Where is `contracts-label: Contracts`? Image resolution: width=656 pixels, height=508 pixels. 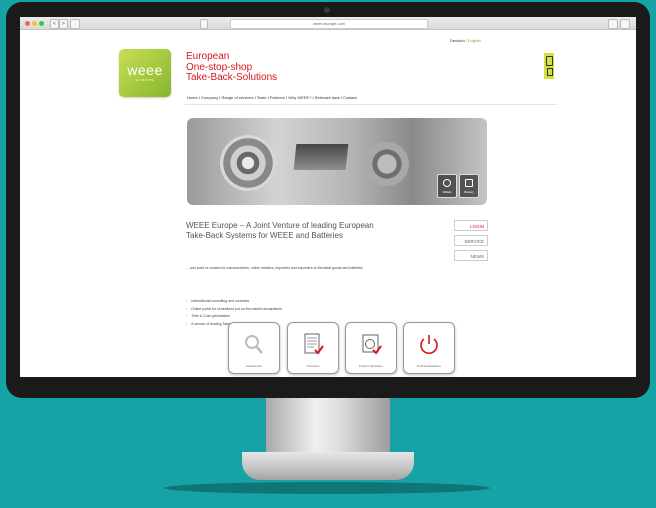
contracts-label: Contracts is located at coordinates (313, 365).